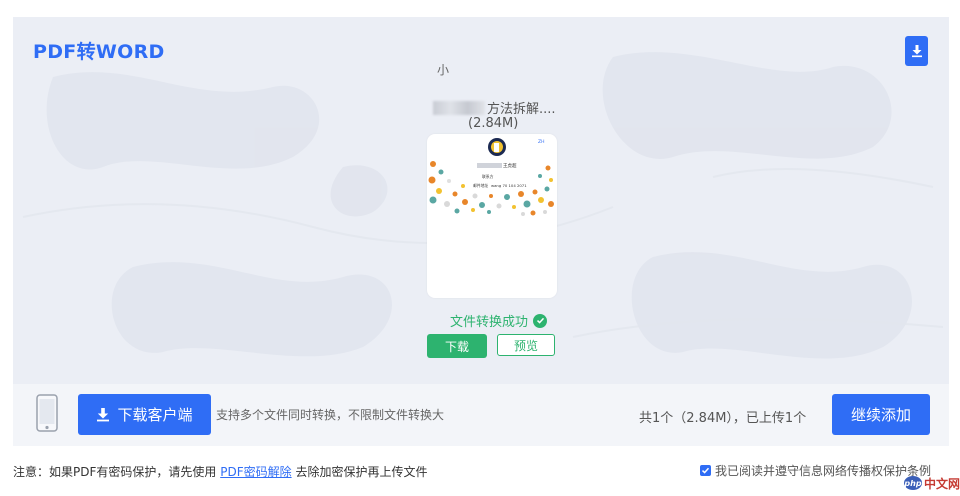  What do you see at coordinates (443, 70) in the screenshot?
I see `support-text-tail: 小` at bounding box center [443, 70].